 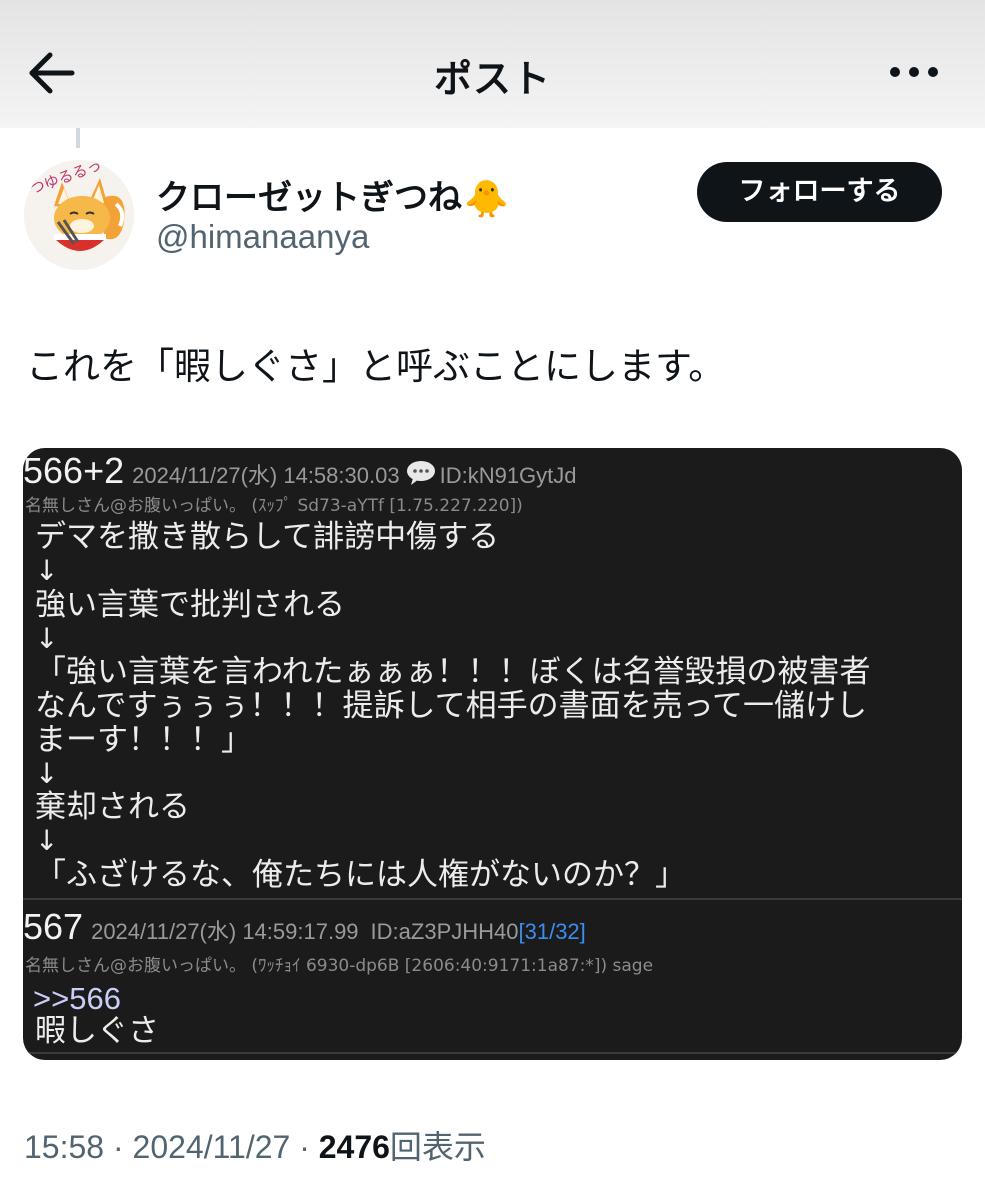 I want to click on fox-avatar-image: つゆるるっ, so click(x=79, y=215).